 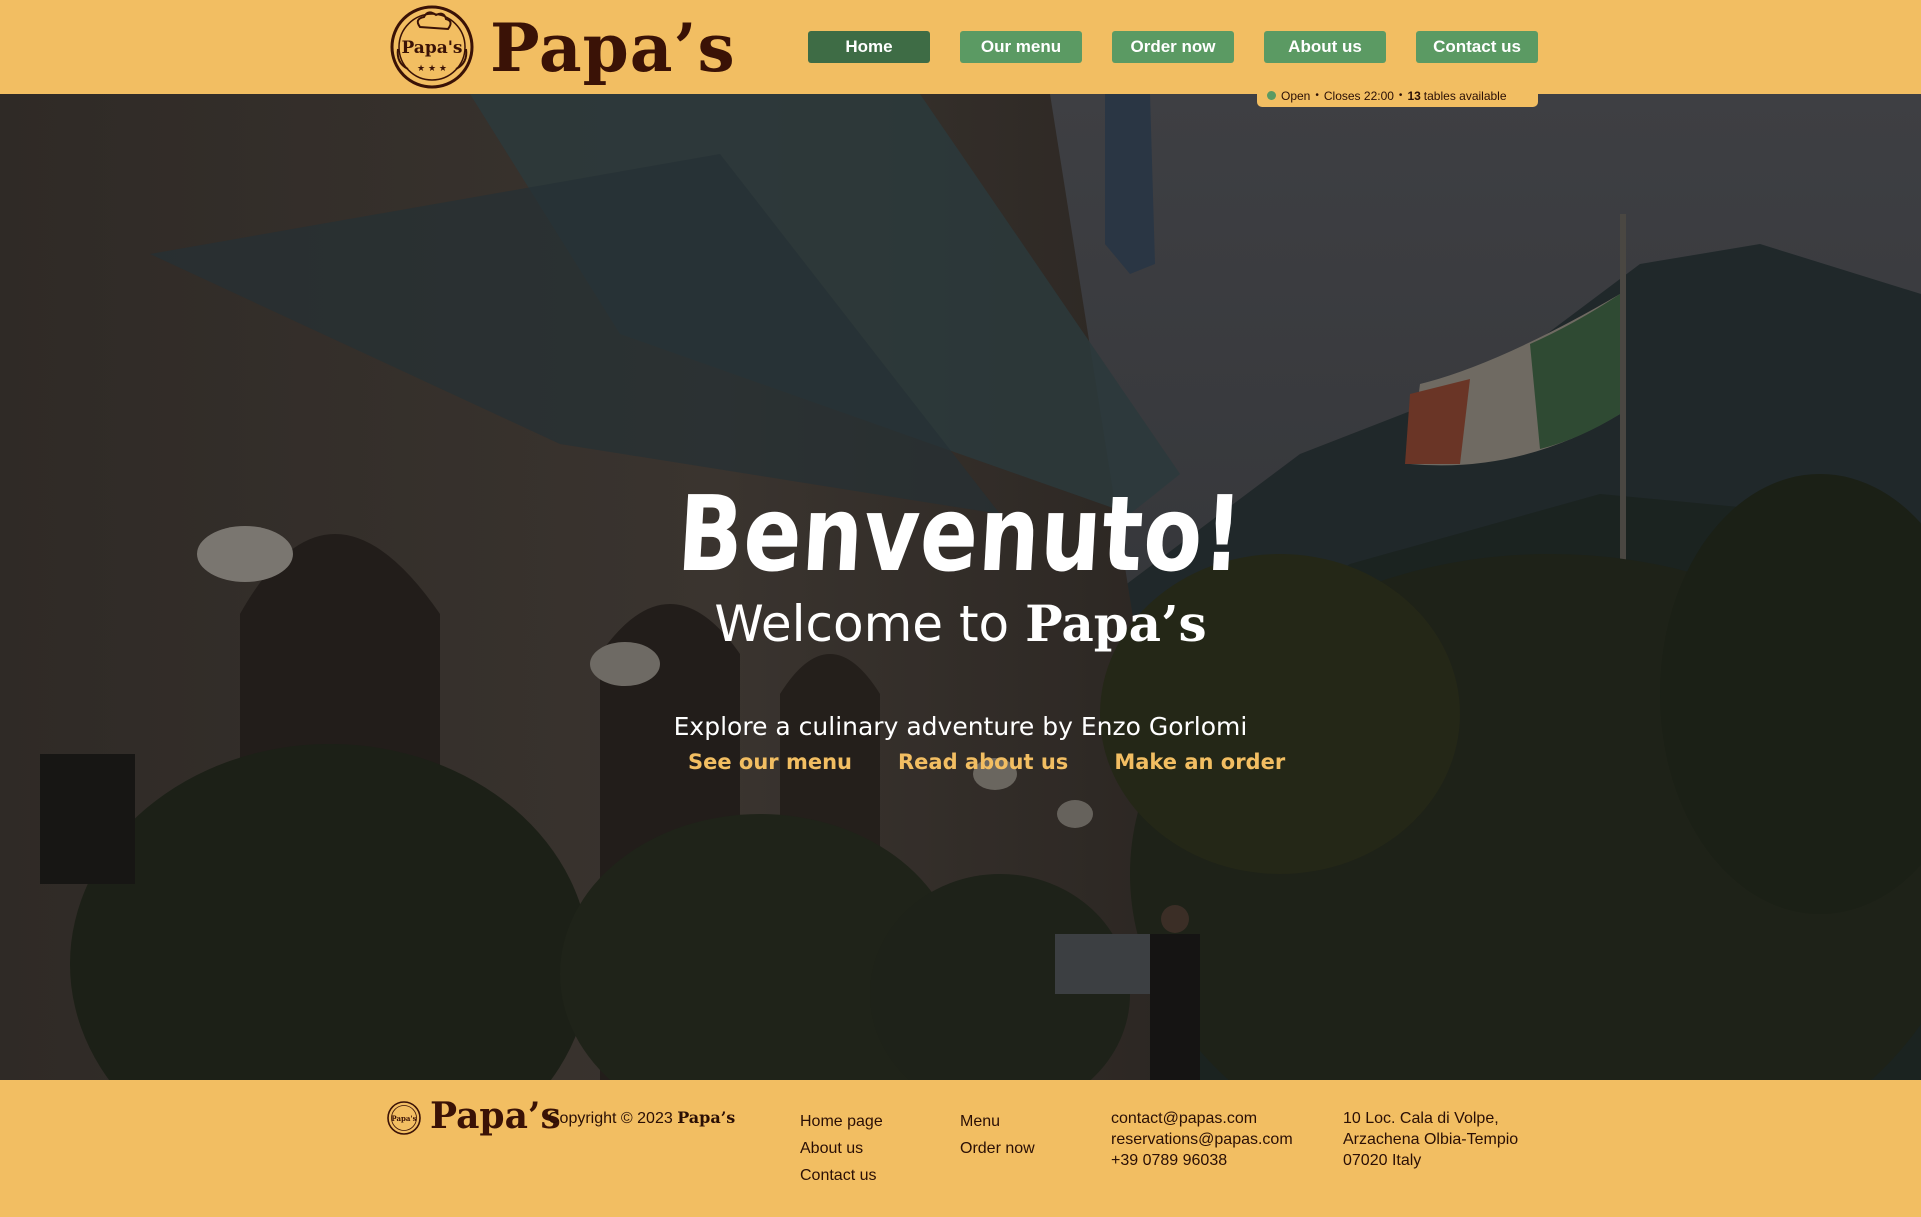 What do you see at coordinates (1465, 95) in the screenshot?
I see `status-tables-text: tables available` at bounding box center [1465, 95].